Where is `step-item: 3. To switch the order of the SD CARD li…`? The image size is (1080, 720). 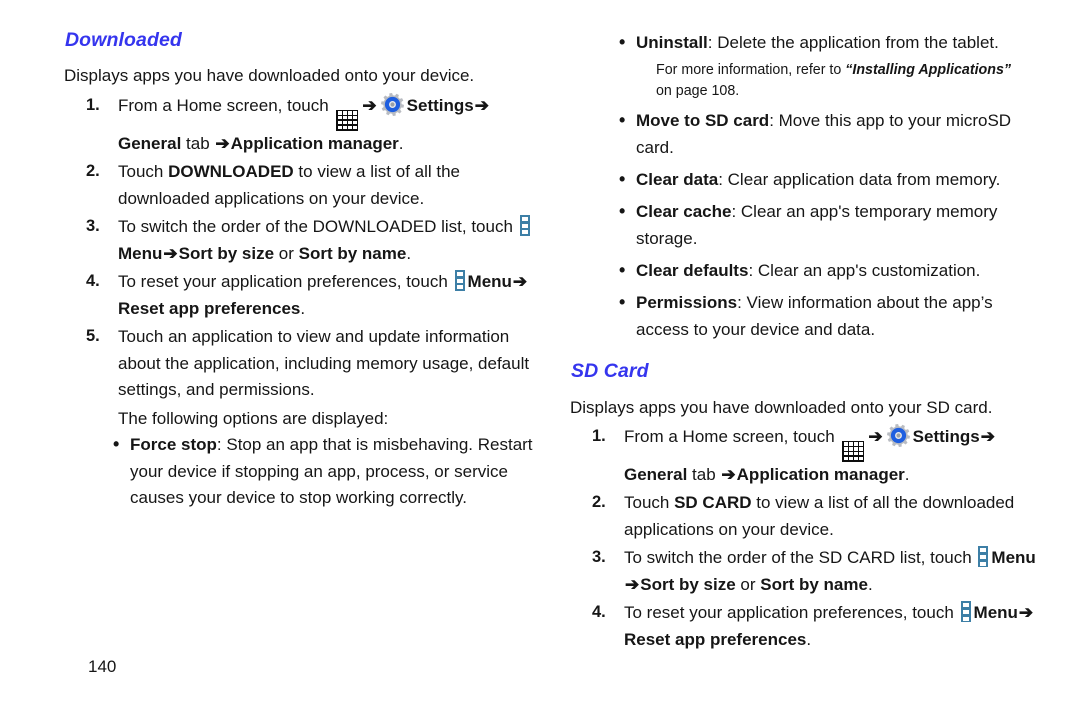
step-item: 3. To switch the order of the SD CARD li… is located at coordinates (808, 571).